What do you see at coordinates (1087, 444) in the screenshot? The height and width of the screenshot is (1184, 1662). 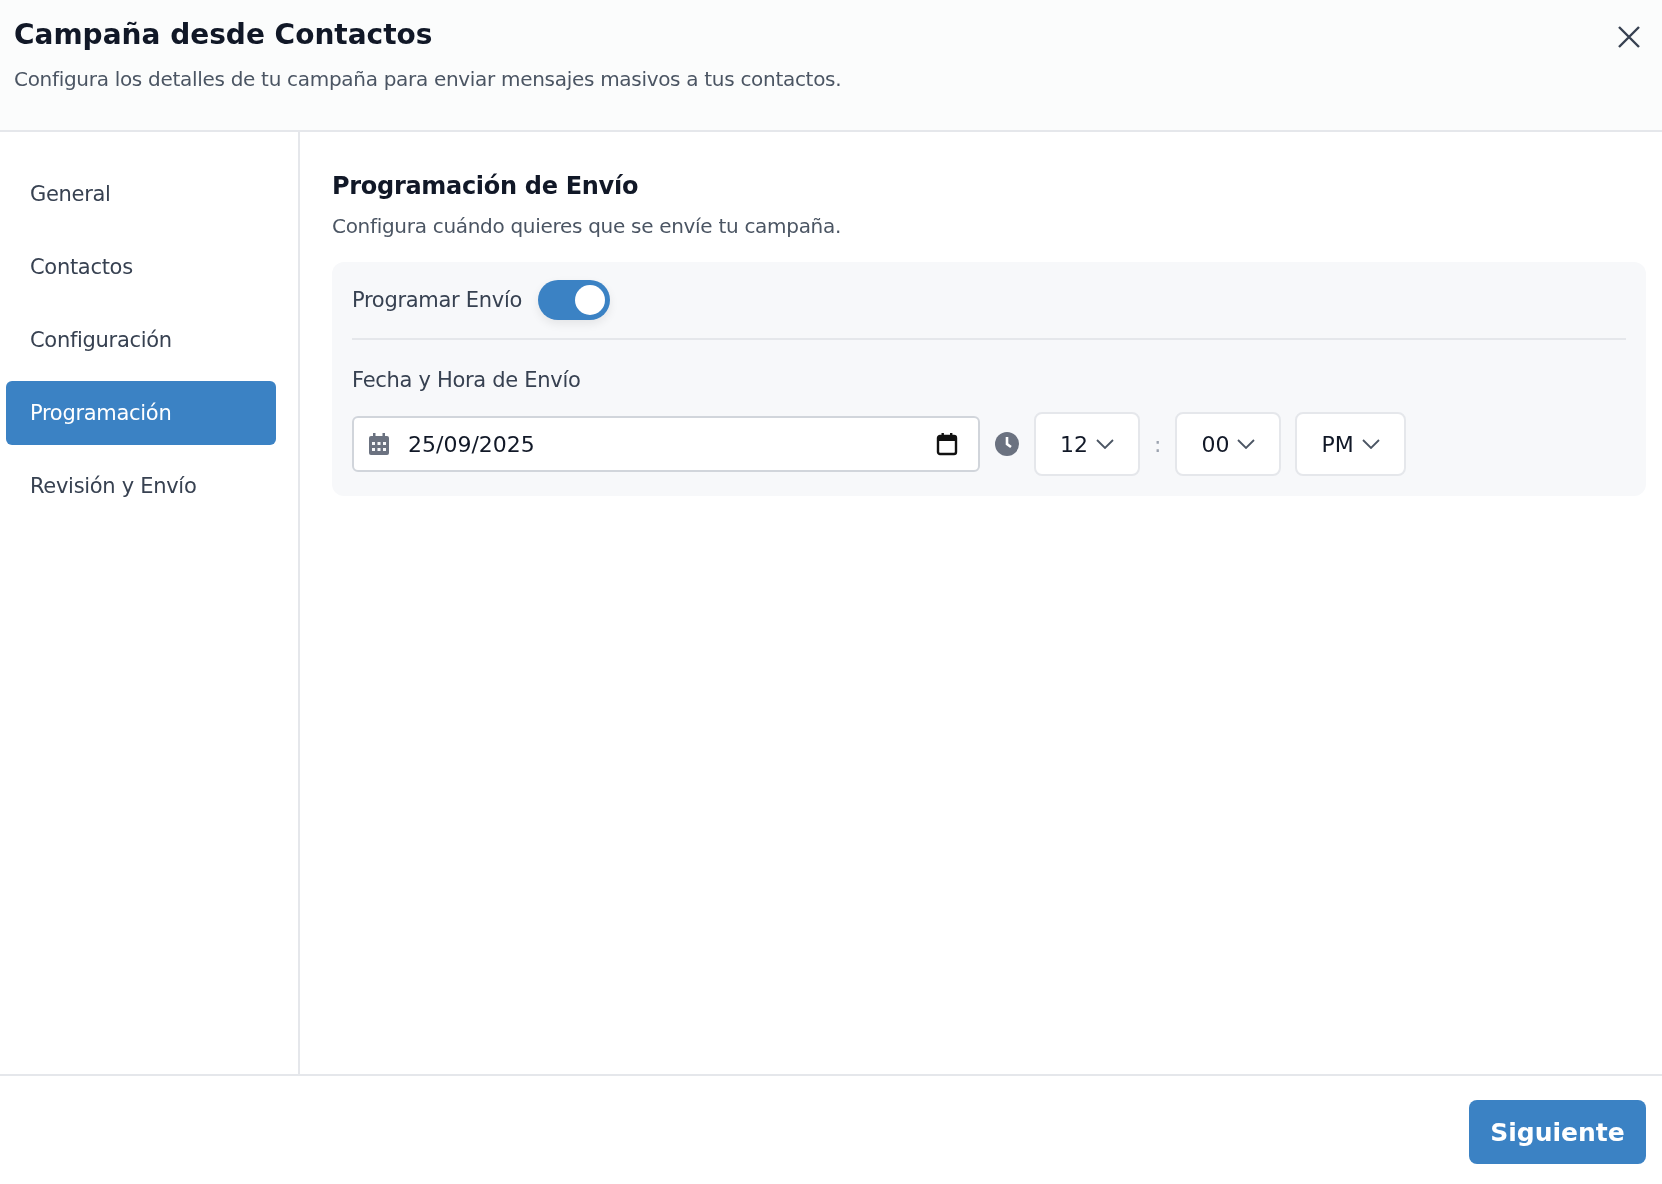 I see `hour-select: 12` at bounding box center [1087, 444].